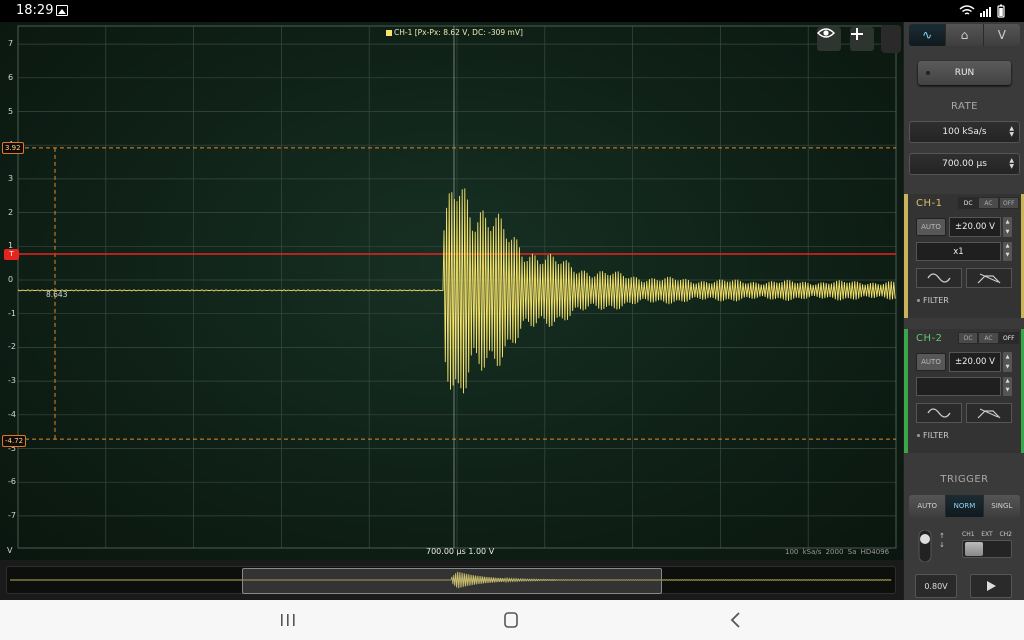 The width and height of the screenshot is (1024, 640). I want to click on play-icon, so click(991, 586).